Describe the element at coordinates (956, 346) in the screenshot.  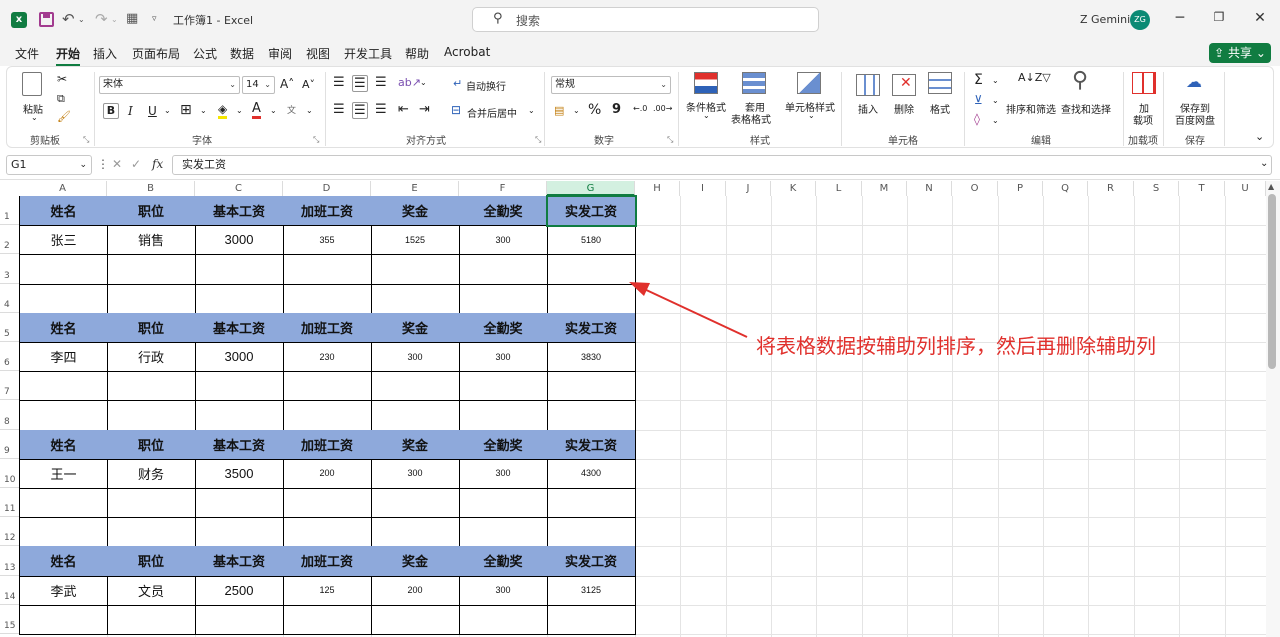
I see `annotation-text: 将表格数据按辅助列排序，然后再删除辅助列` at that location.